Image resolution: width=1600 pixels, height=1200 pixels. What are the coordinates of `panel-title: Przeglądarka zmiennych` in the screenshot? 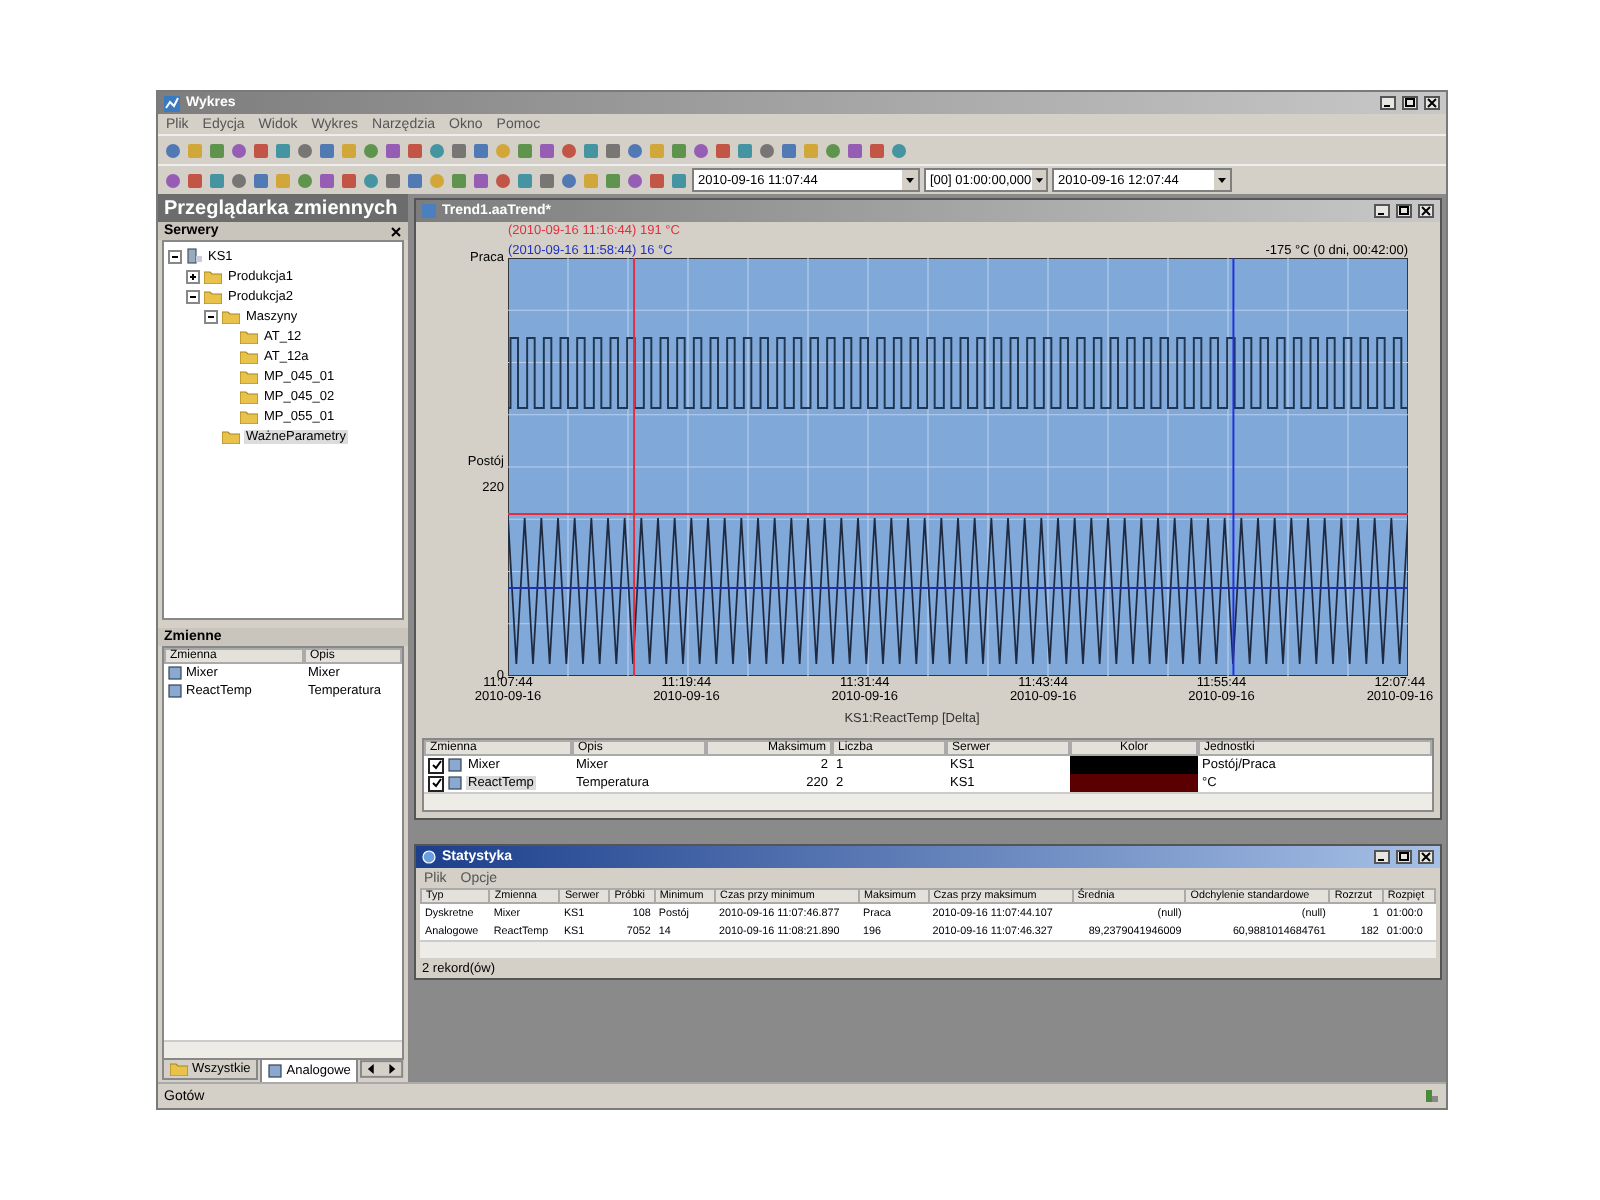 It's located at (283, 208).